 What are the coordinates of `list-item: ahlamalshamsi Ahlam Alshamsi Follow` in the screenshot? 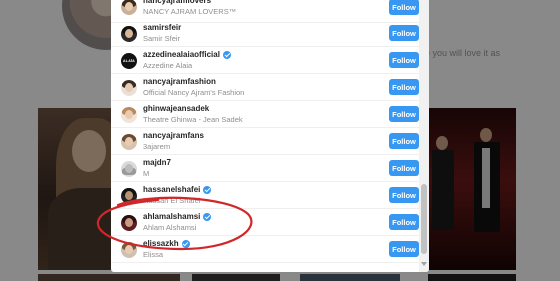 It's located at (265, 222).